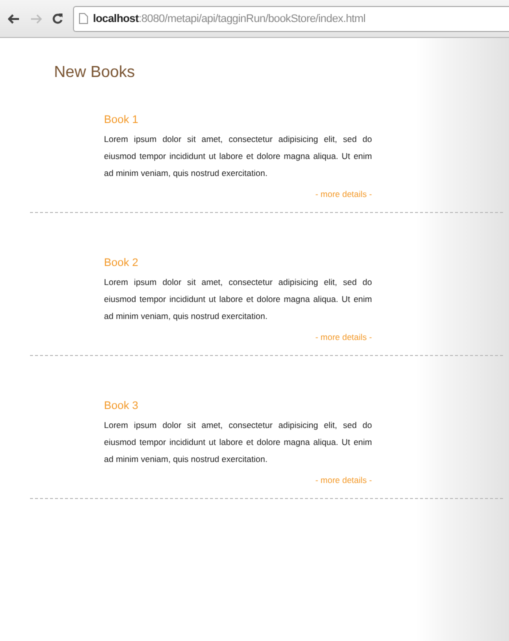  What do you see at coordinates (122, 120) in the screenshot?
I see `book-title: Book 1` at bounding box center [122, 120].